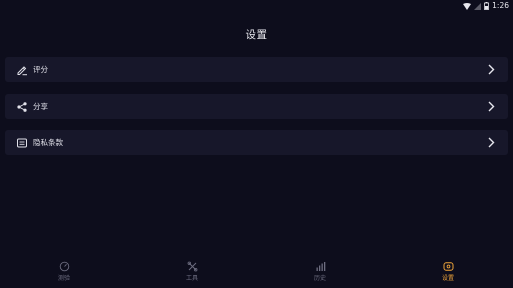  What do you see at coordinates (192, 266) in the screenshot?
I see `tools-icon` at bounding box center [192, 266].